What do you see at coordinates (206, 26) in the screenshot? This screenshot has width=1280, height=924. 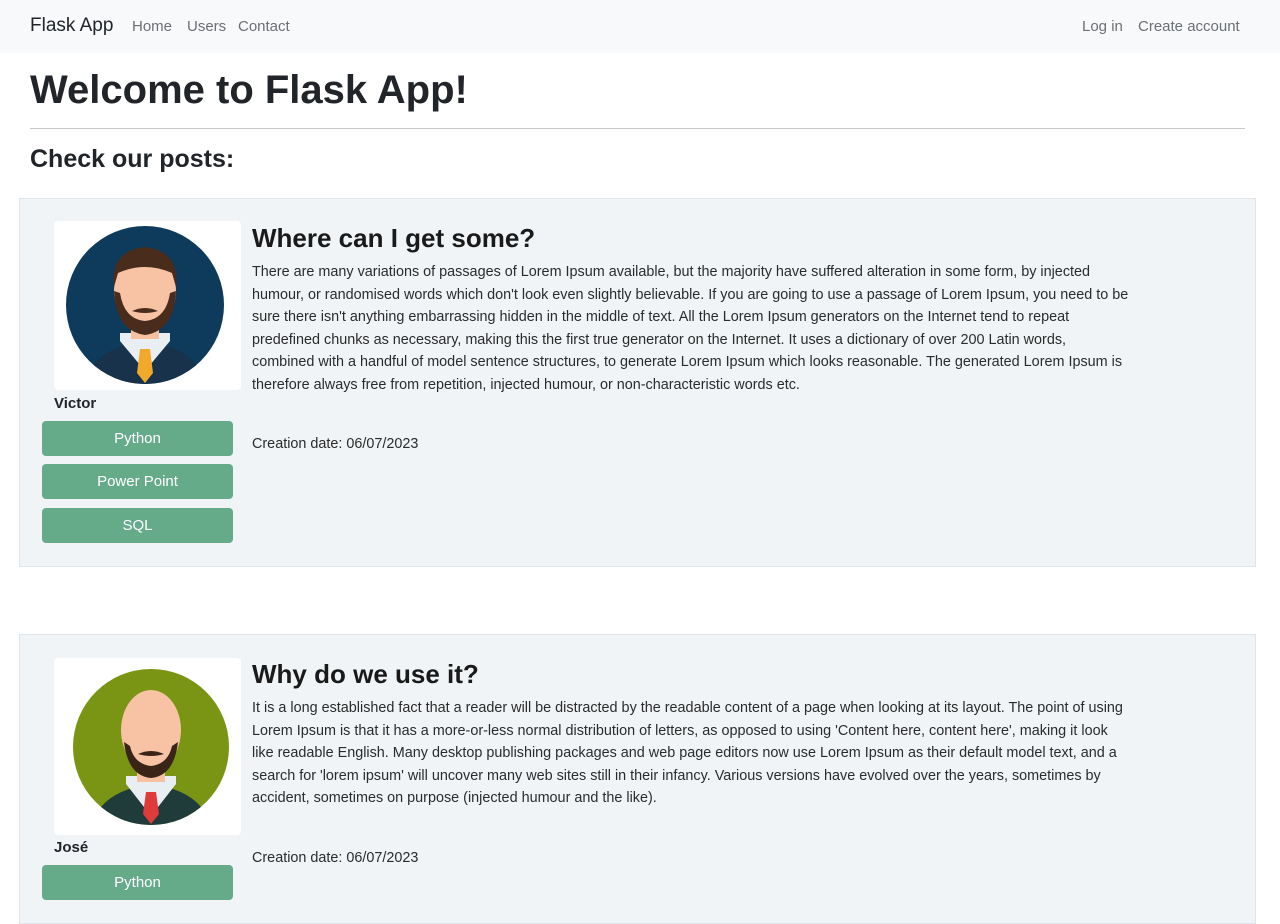 I see `nav-users-link: Users` at bounding box center [206, 26].